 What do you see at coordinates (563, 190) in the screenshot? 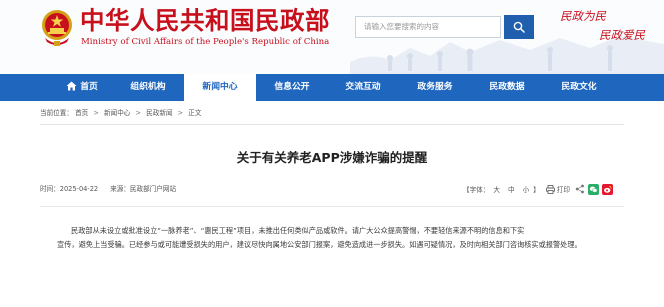
I see `print-label: 打印` at bounding box center [563, 190].